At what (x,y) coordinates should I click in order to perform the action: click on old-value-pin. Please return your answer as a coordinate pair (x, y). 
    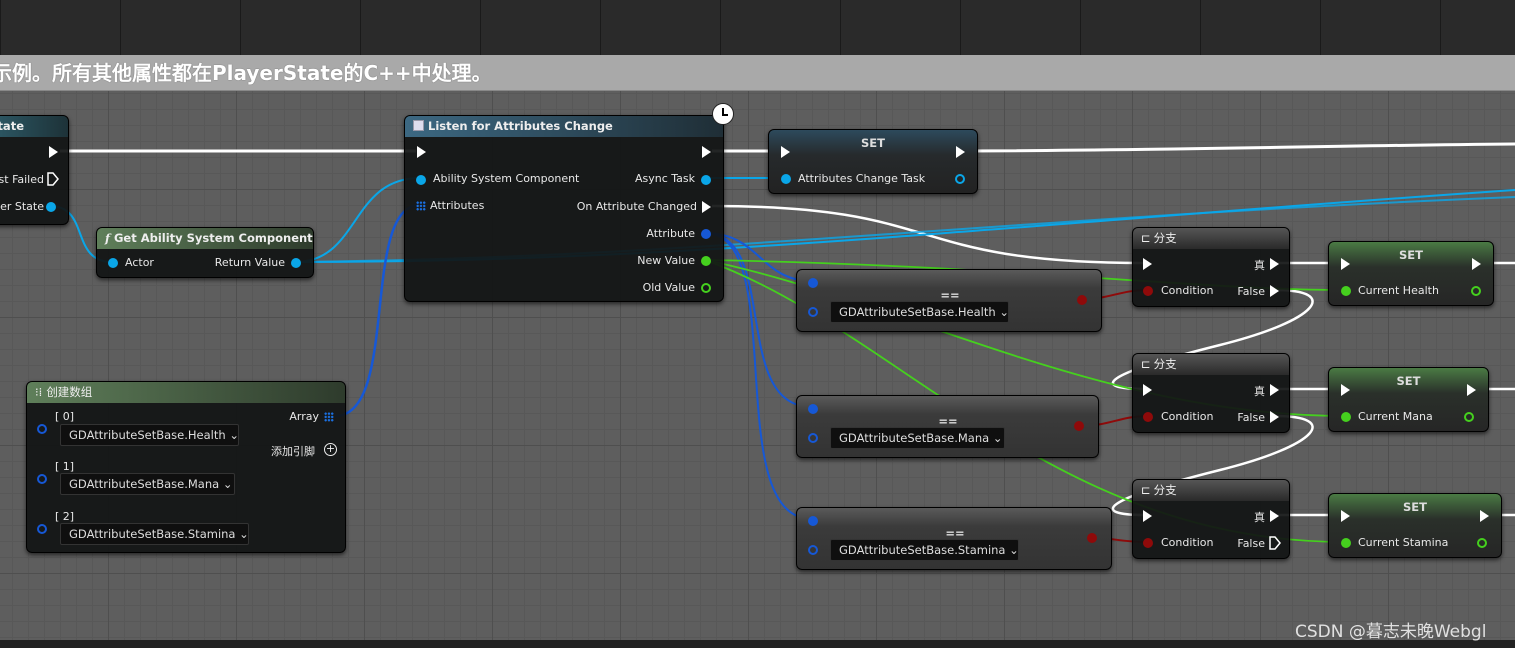
    Looking at the image, I should click on (706, 288).